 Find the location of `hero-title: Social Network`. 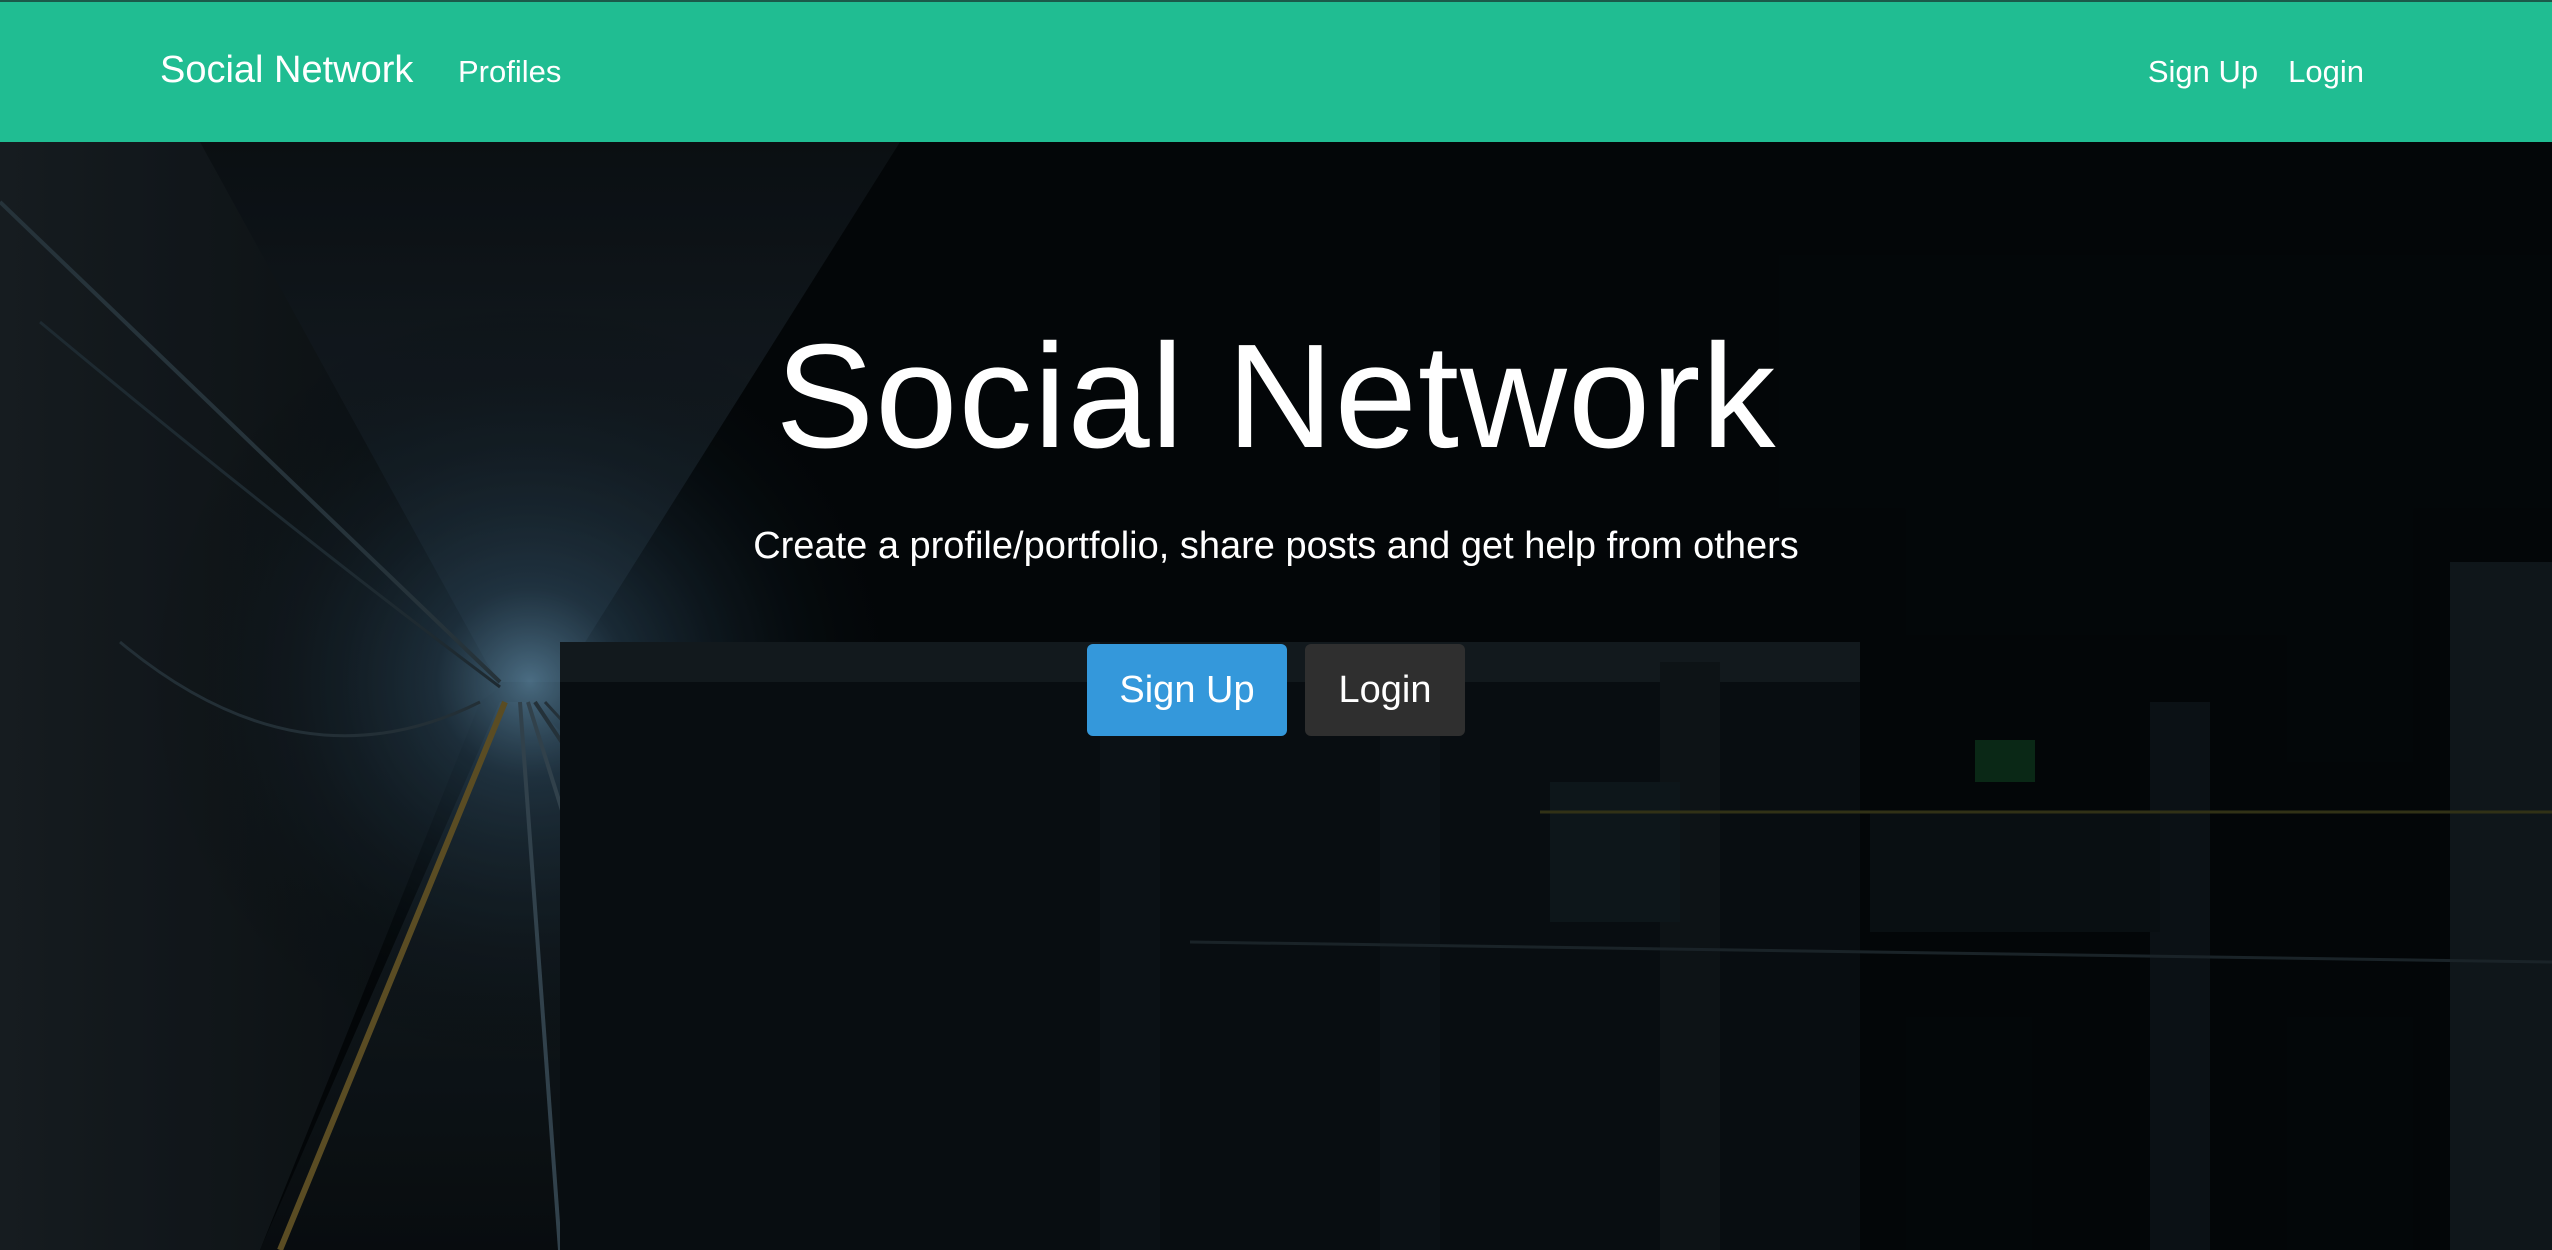

hero-title: Social Network is located at coordinates (1276, 396).